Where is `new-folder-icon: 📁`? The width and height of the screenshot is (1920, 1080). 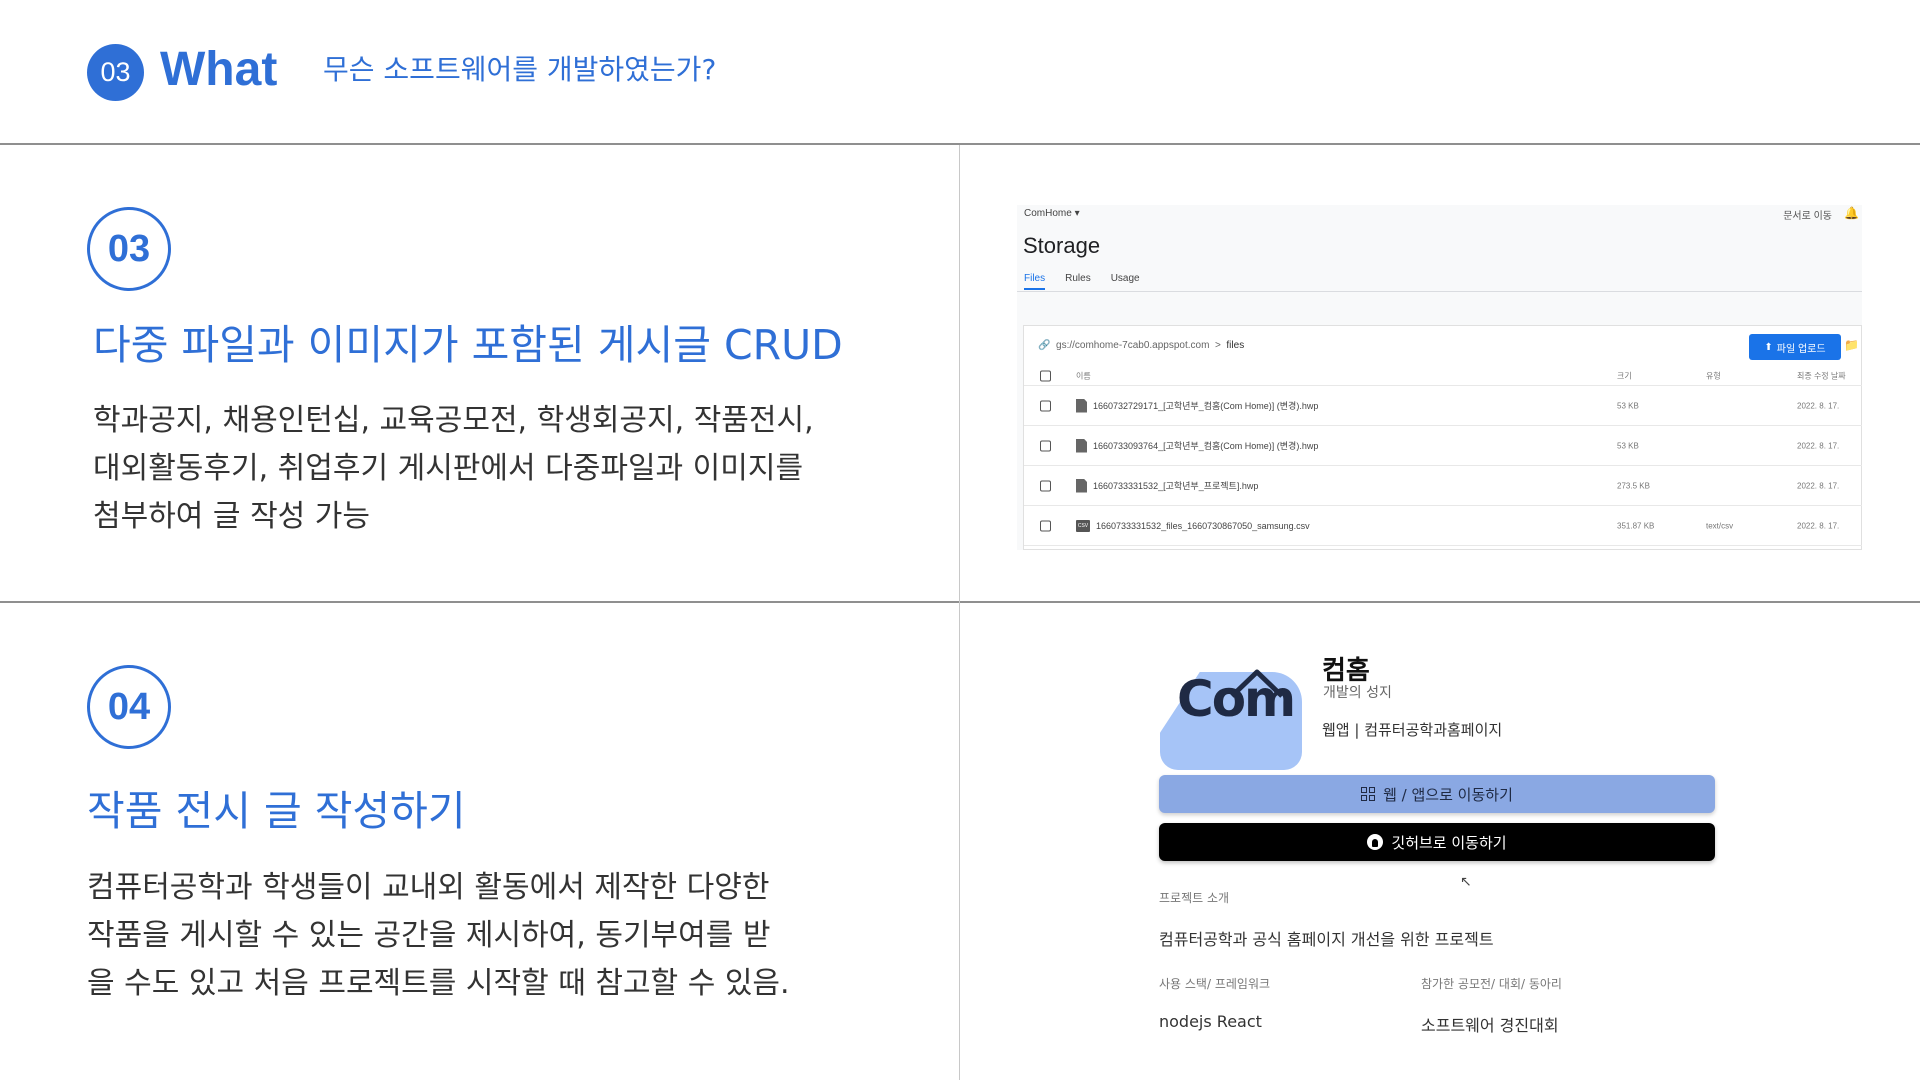
new-folder-icon: 📁 is located at coordinates (1851, 345).